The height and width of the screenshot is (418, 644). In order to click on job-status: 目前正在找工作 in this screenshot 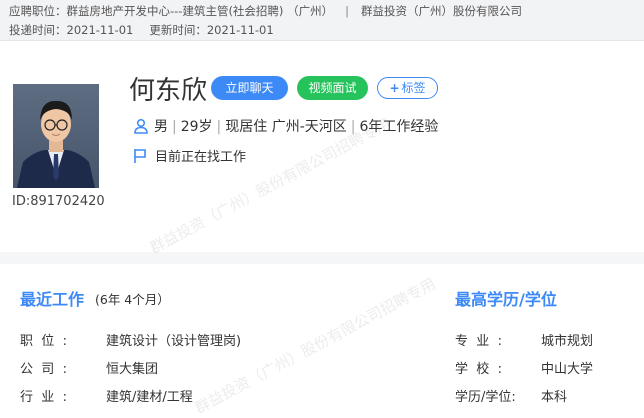, I will do `click(189, 157)`.